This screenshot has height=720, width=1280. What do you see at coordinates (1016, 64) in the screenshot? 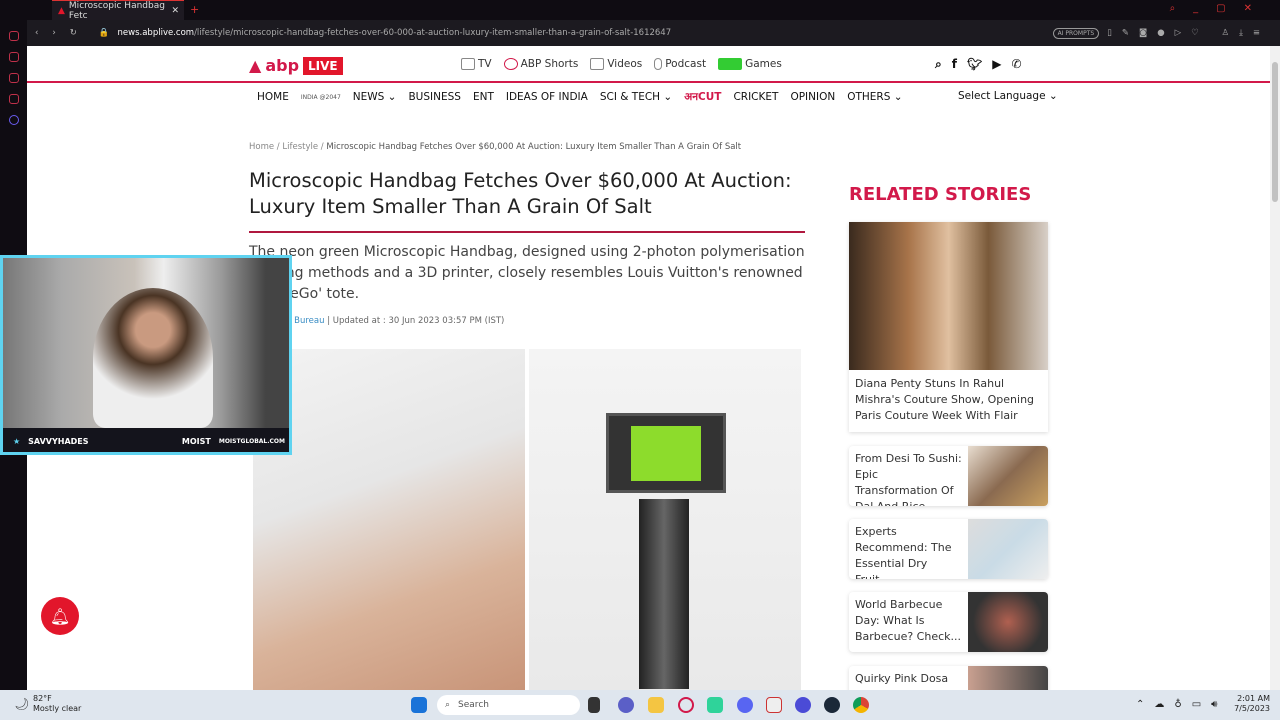
I see `whatsapp-icon: ✆` at bounding box center [1016, 64].